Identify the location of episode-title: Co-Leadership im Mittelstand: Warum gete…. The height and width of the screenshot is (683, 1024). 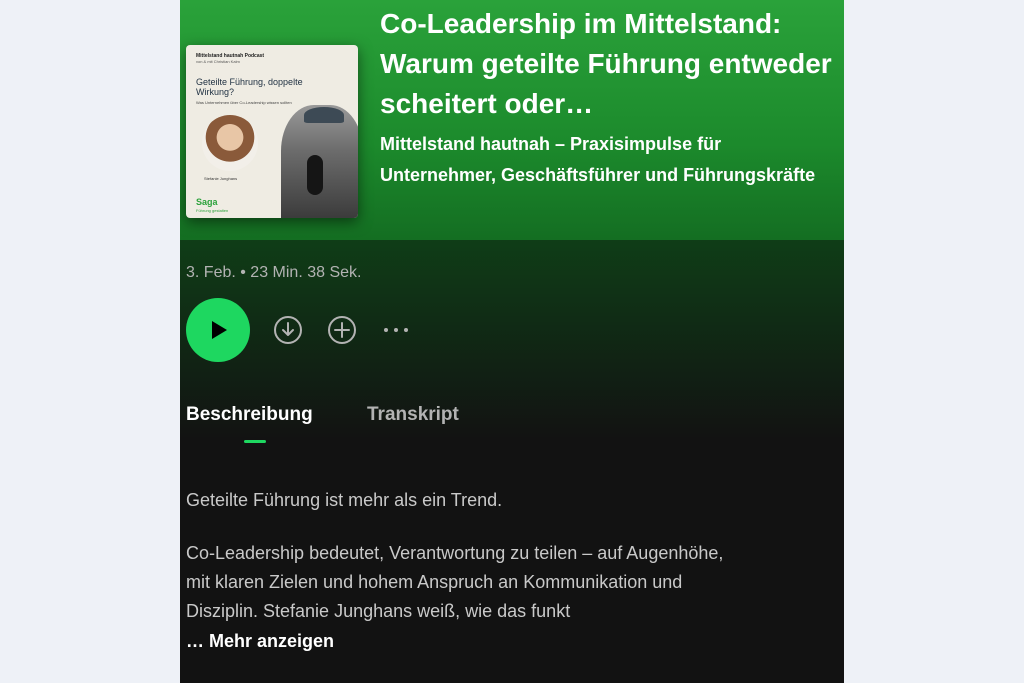
(606, 63).